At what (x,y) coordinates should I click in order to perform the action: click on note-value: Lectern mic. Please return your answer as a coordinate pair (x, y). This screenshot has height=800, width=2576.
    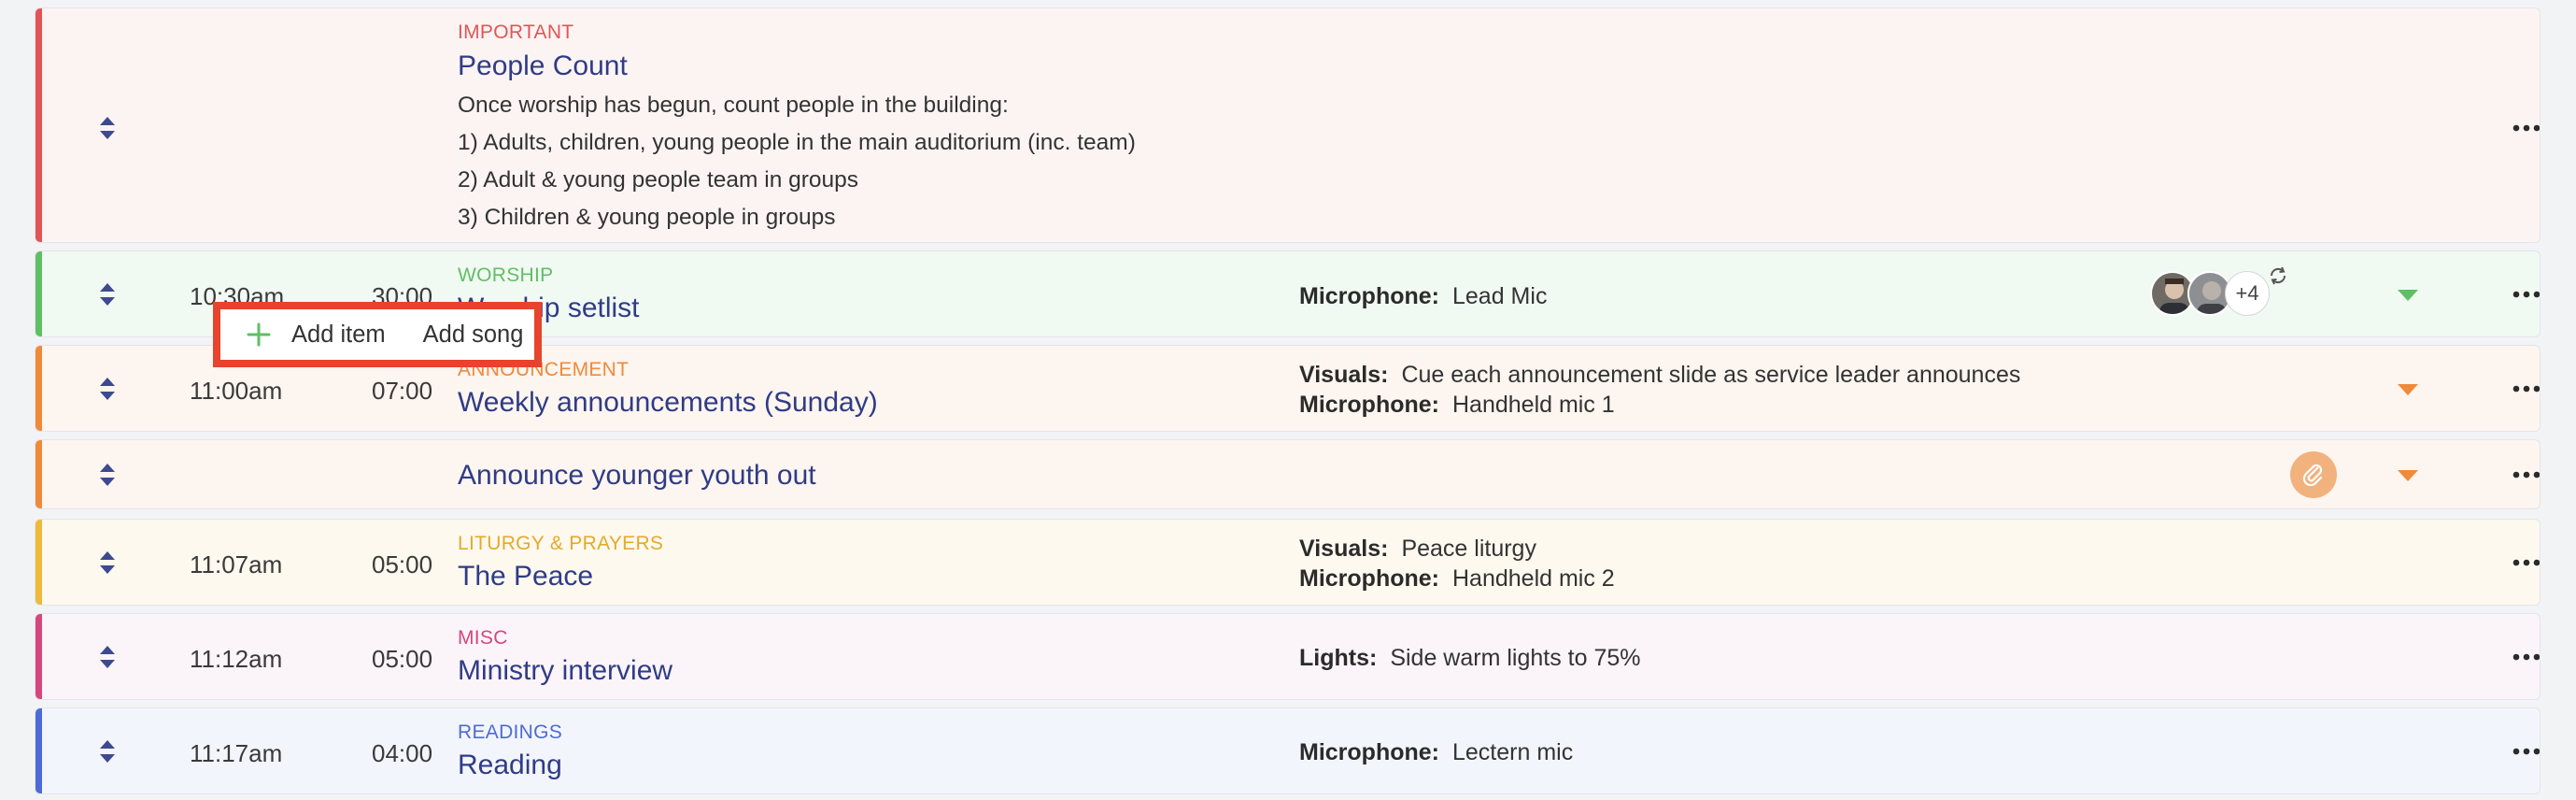
    Looking at the image, I should click on (1513, 752).